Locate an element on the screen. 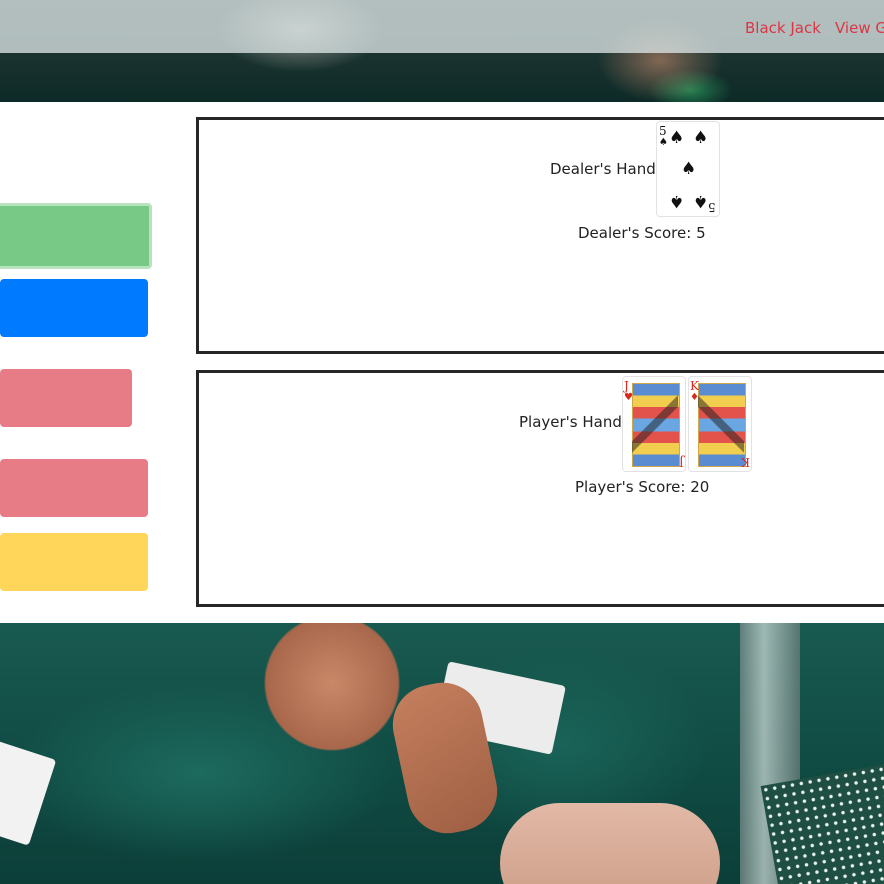  card-rank-bottom: 5 is located at coordinates (712, 207).